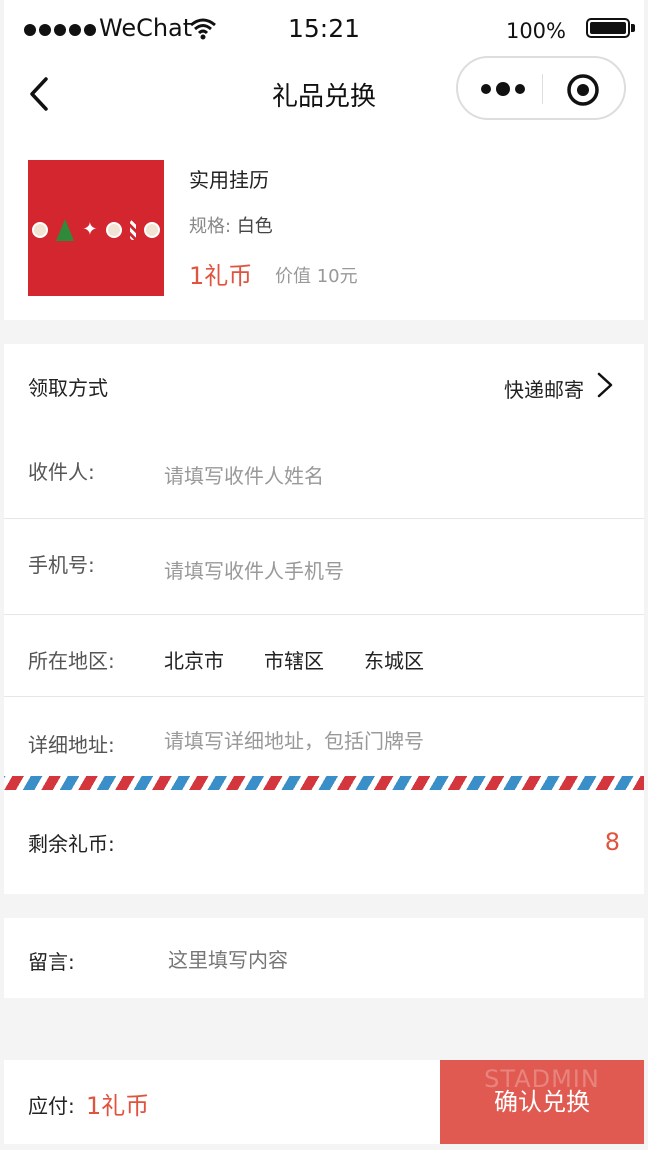 The height and width of the screenshot is (1150, 648). What do you see at coordinates (254, 226) in the screenshot?
I see `spec-value: 白色` at bounding box center [254, 226].